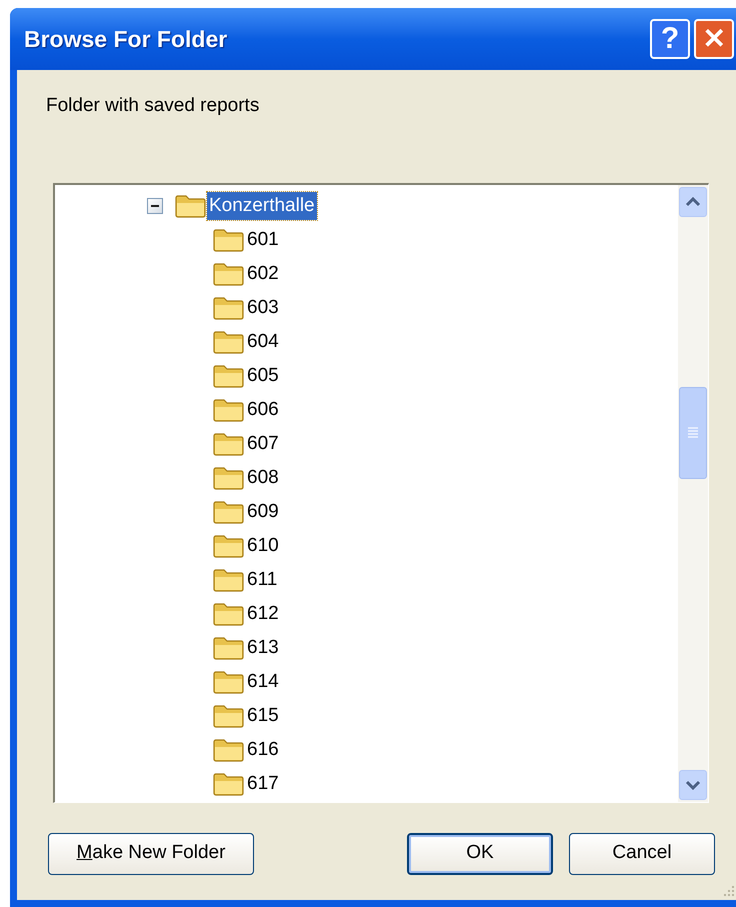 The width and height of the screenshot is (736, 907). Describe the element at coordinates (151, 853) in the screenshot. I see `new-folder-button: Make New Folder` at that location.